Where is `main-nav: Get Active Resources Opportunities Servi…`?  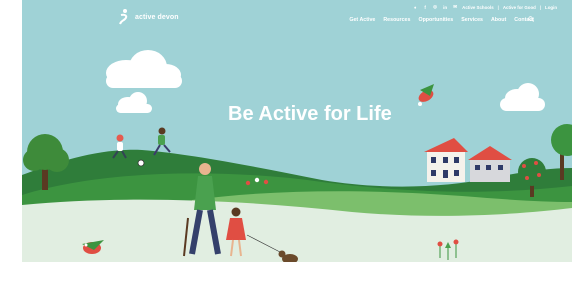
main-nav: Get Active Resources Opportunities Servi… is located at coordinates (441, 20).